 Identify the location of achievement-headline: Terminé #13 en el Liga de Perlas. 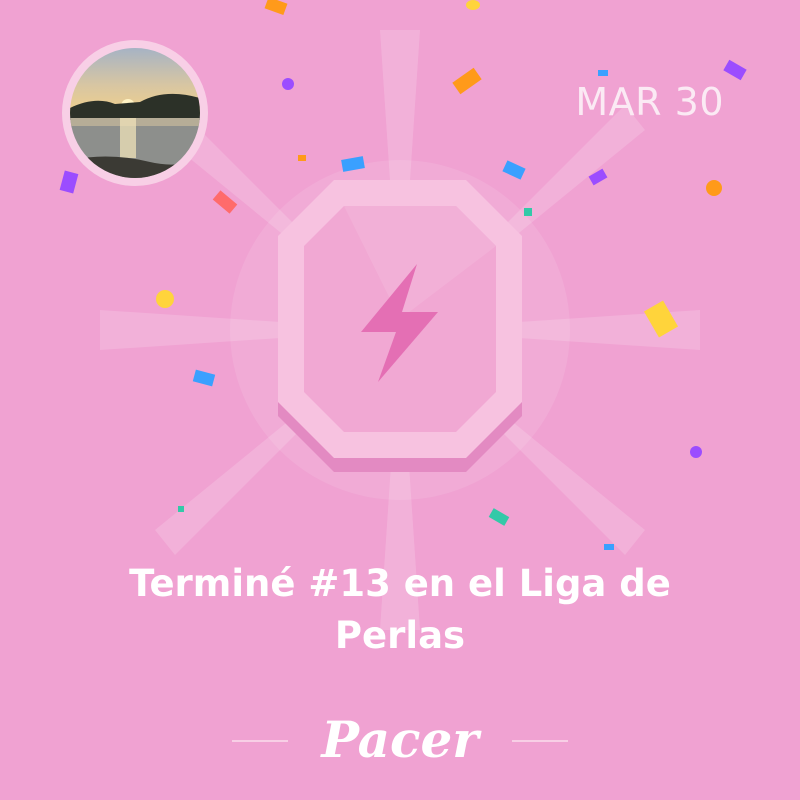
(400, 610).